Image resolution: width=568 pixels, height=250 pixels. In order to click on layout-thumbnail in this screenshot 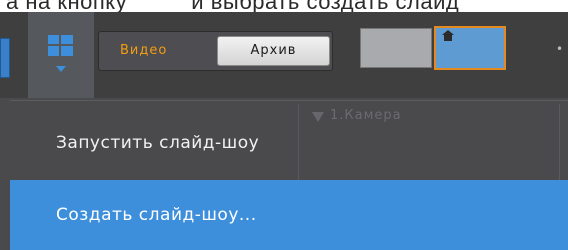, I will do `click(435, 48)`.